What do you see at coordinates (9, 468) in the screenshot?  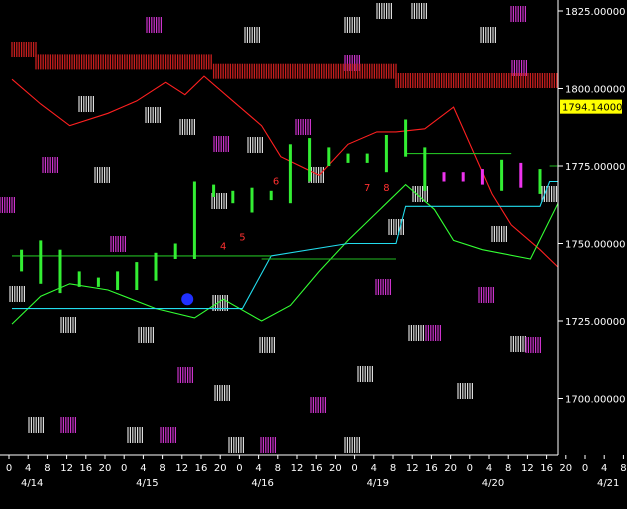 I see `x-tick-label-0: 0` at bounding box center [9, 468].